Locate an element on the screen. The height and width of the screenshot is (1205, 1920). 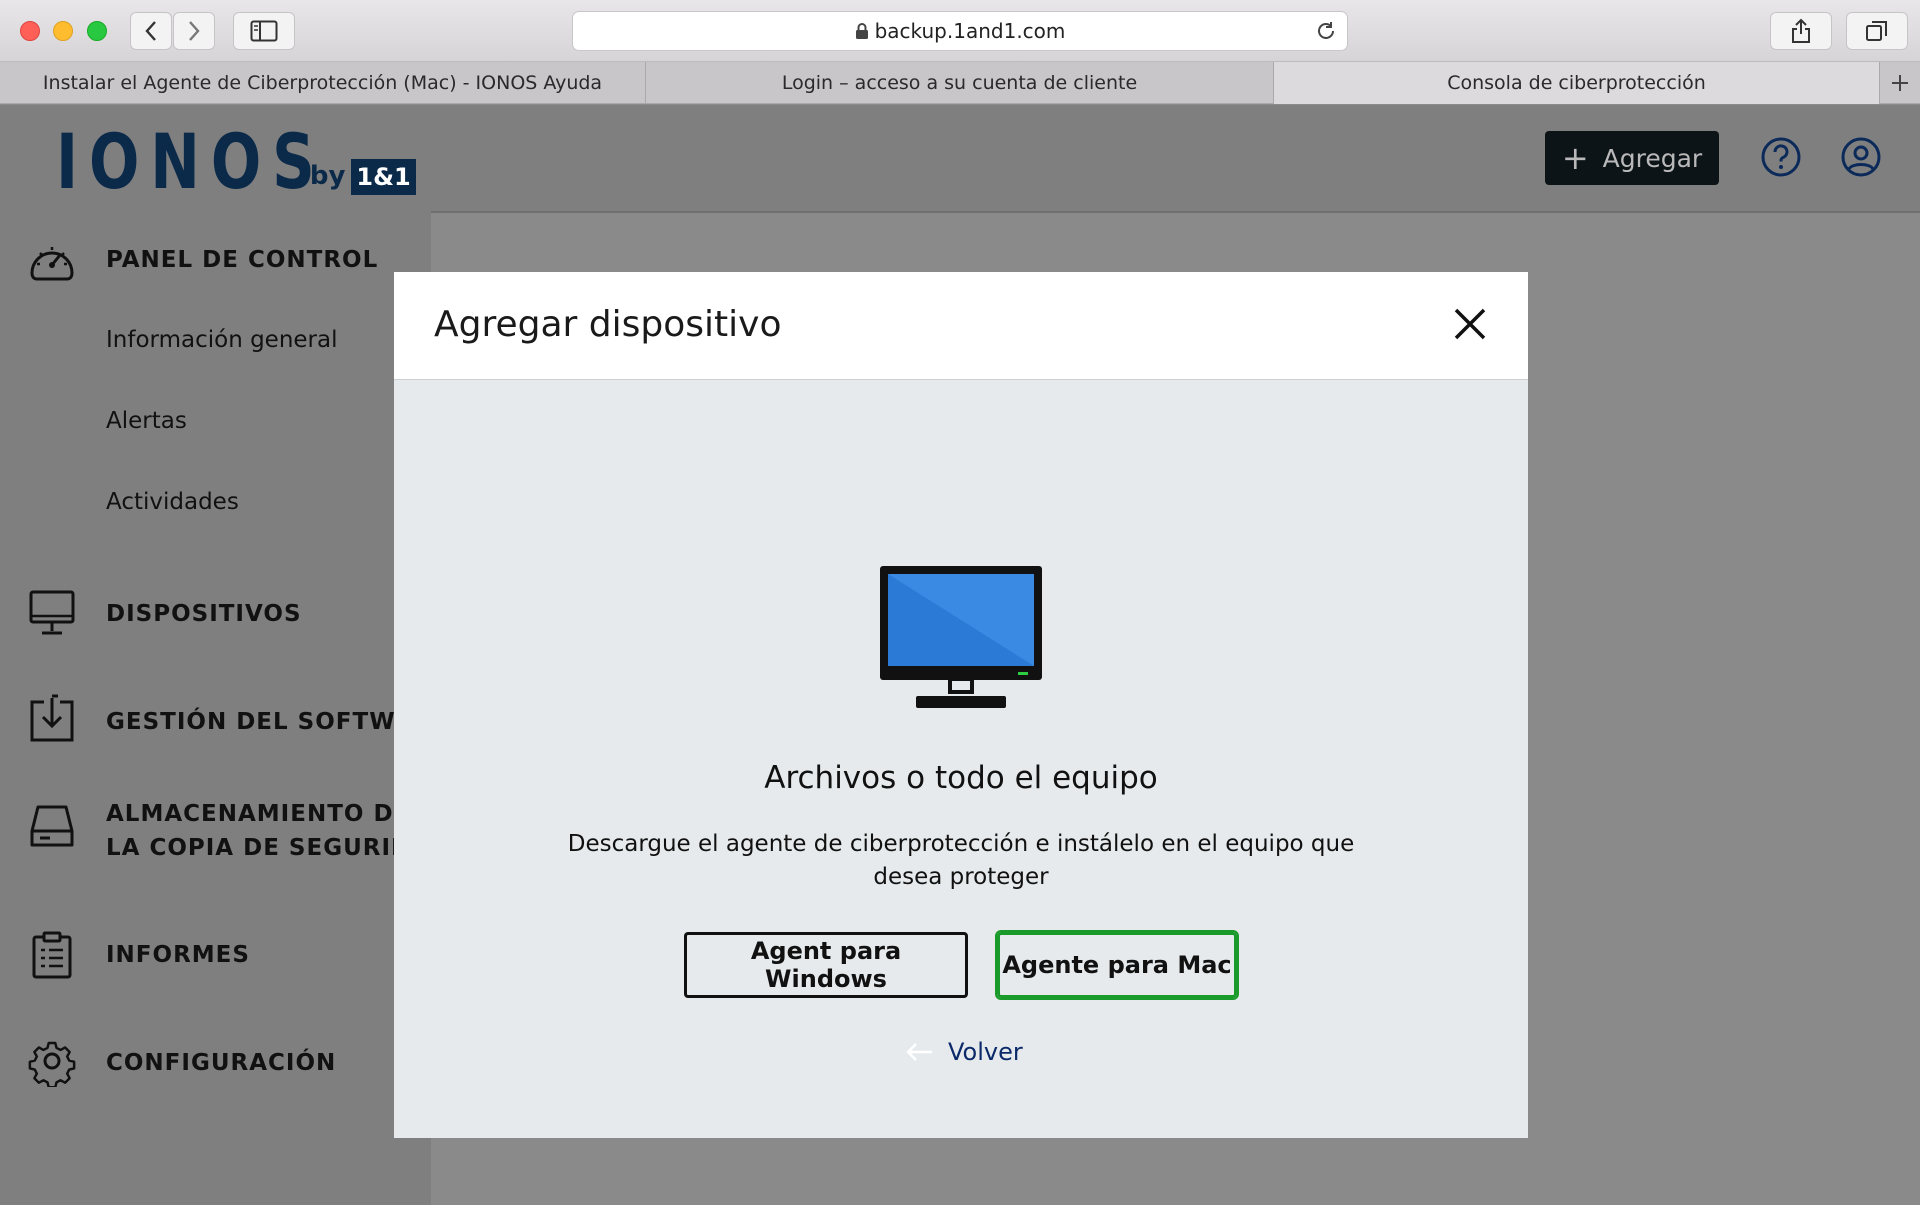
share-icon is located at coordinates (1801, 30).